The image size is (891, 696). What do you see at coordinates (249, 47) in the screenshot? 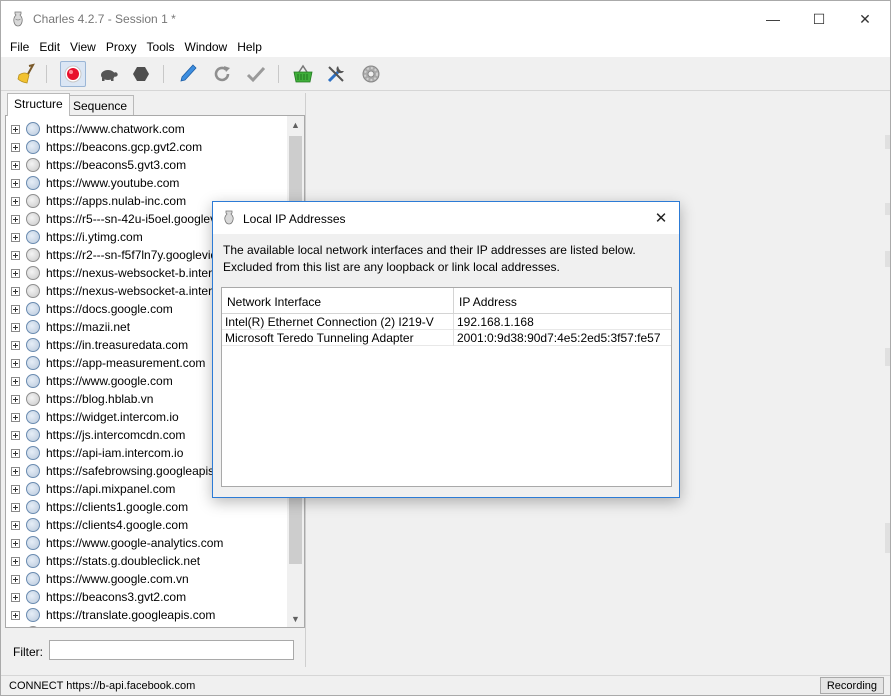
I see `menu-help: Help` at bounding box center [249, 47].